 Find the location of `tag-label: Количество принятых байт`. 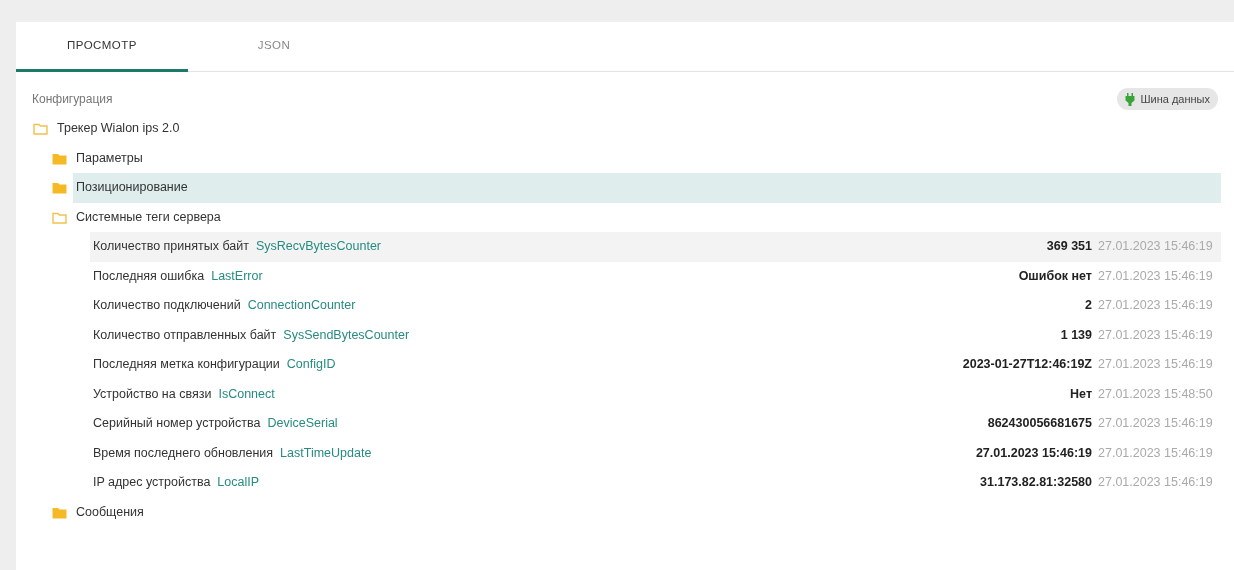

tag-label: Количество принятых байт is located at coordinates (171, 247).